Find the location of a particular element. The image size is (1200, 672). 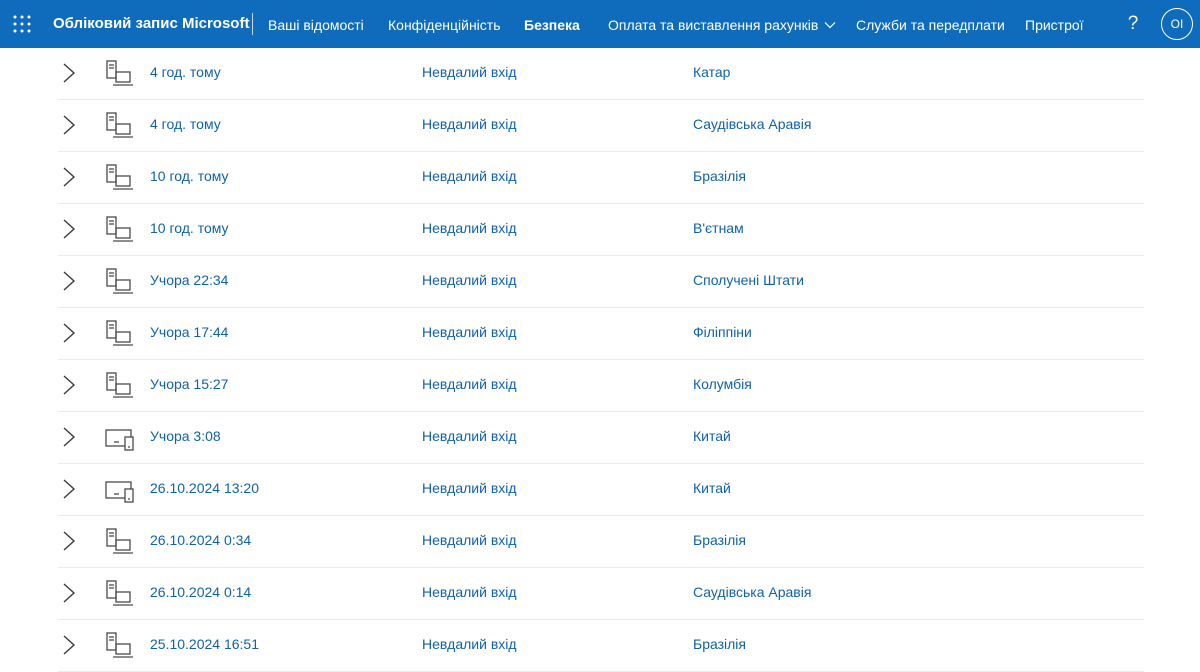

activity-time: Учора 15:27 is located at coordinates (189, 384).